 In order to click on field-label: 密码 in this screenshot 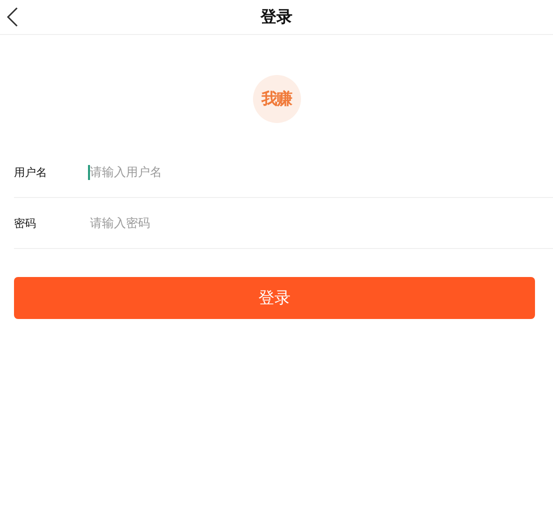, I will do `click(25, 223)`.